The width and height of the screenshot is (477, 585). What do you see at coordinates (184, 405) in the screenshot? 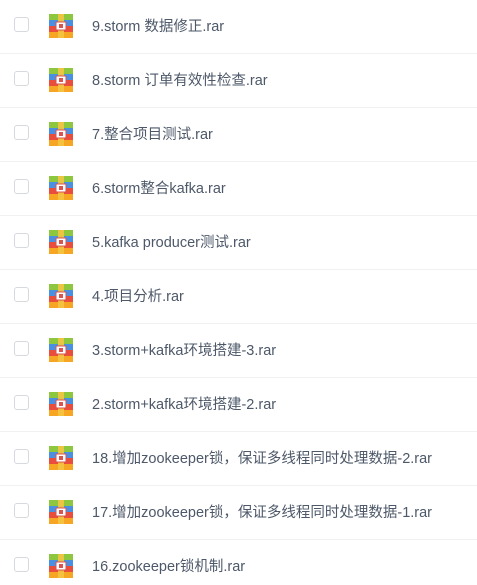
I see `file-name: 2.storm+kafka环境搭建-2.rar` at bounding box center [184, 405].